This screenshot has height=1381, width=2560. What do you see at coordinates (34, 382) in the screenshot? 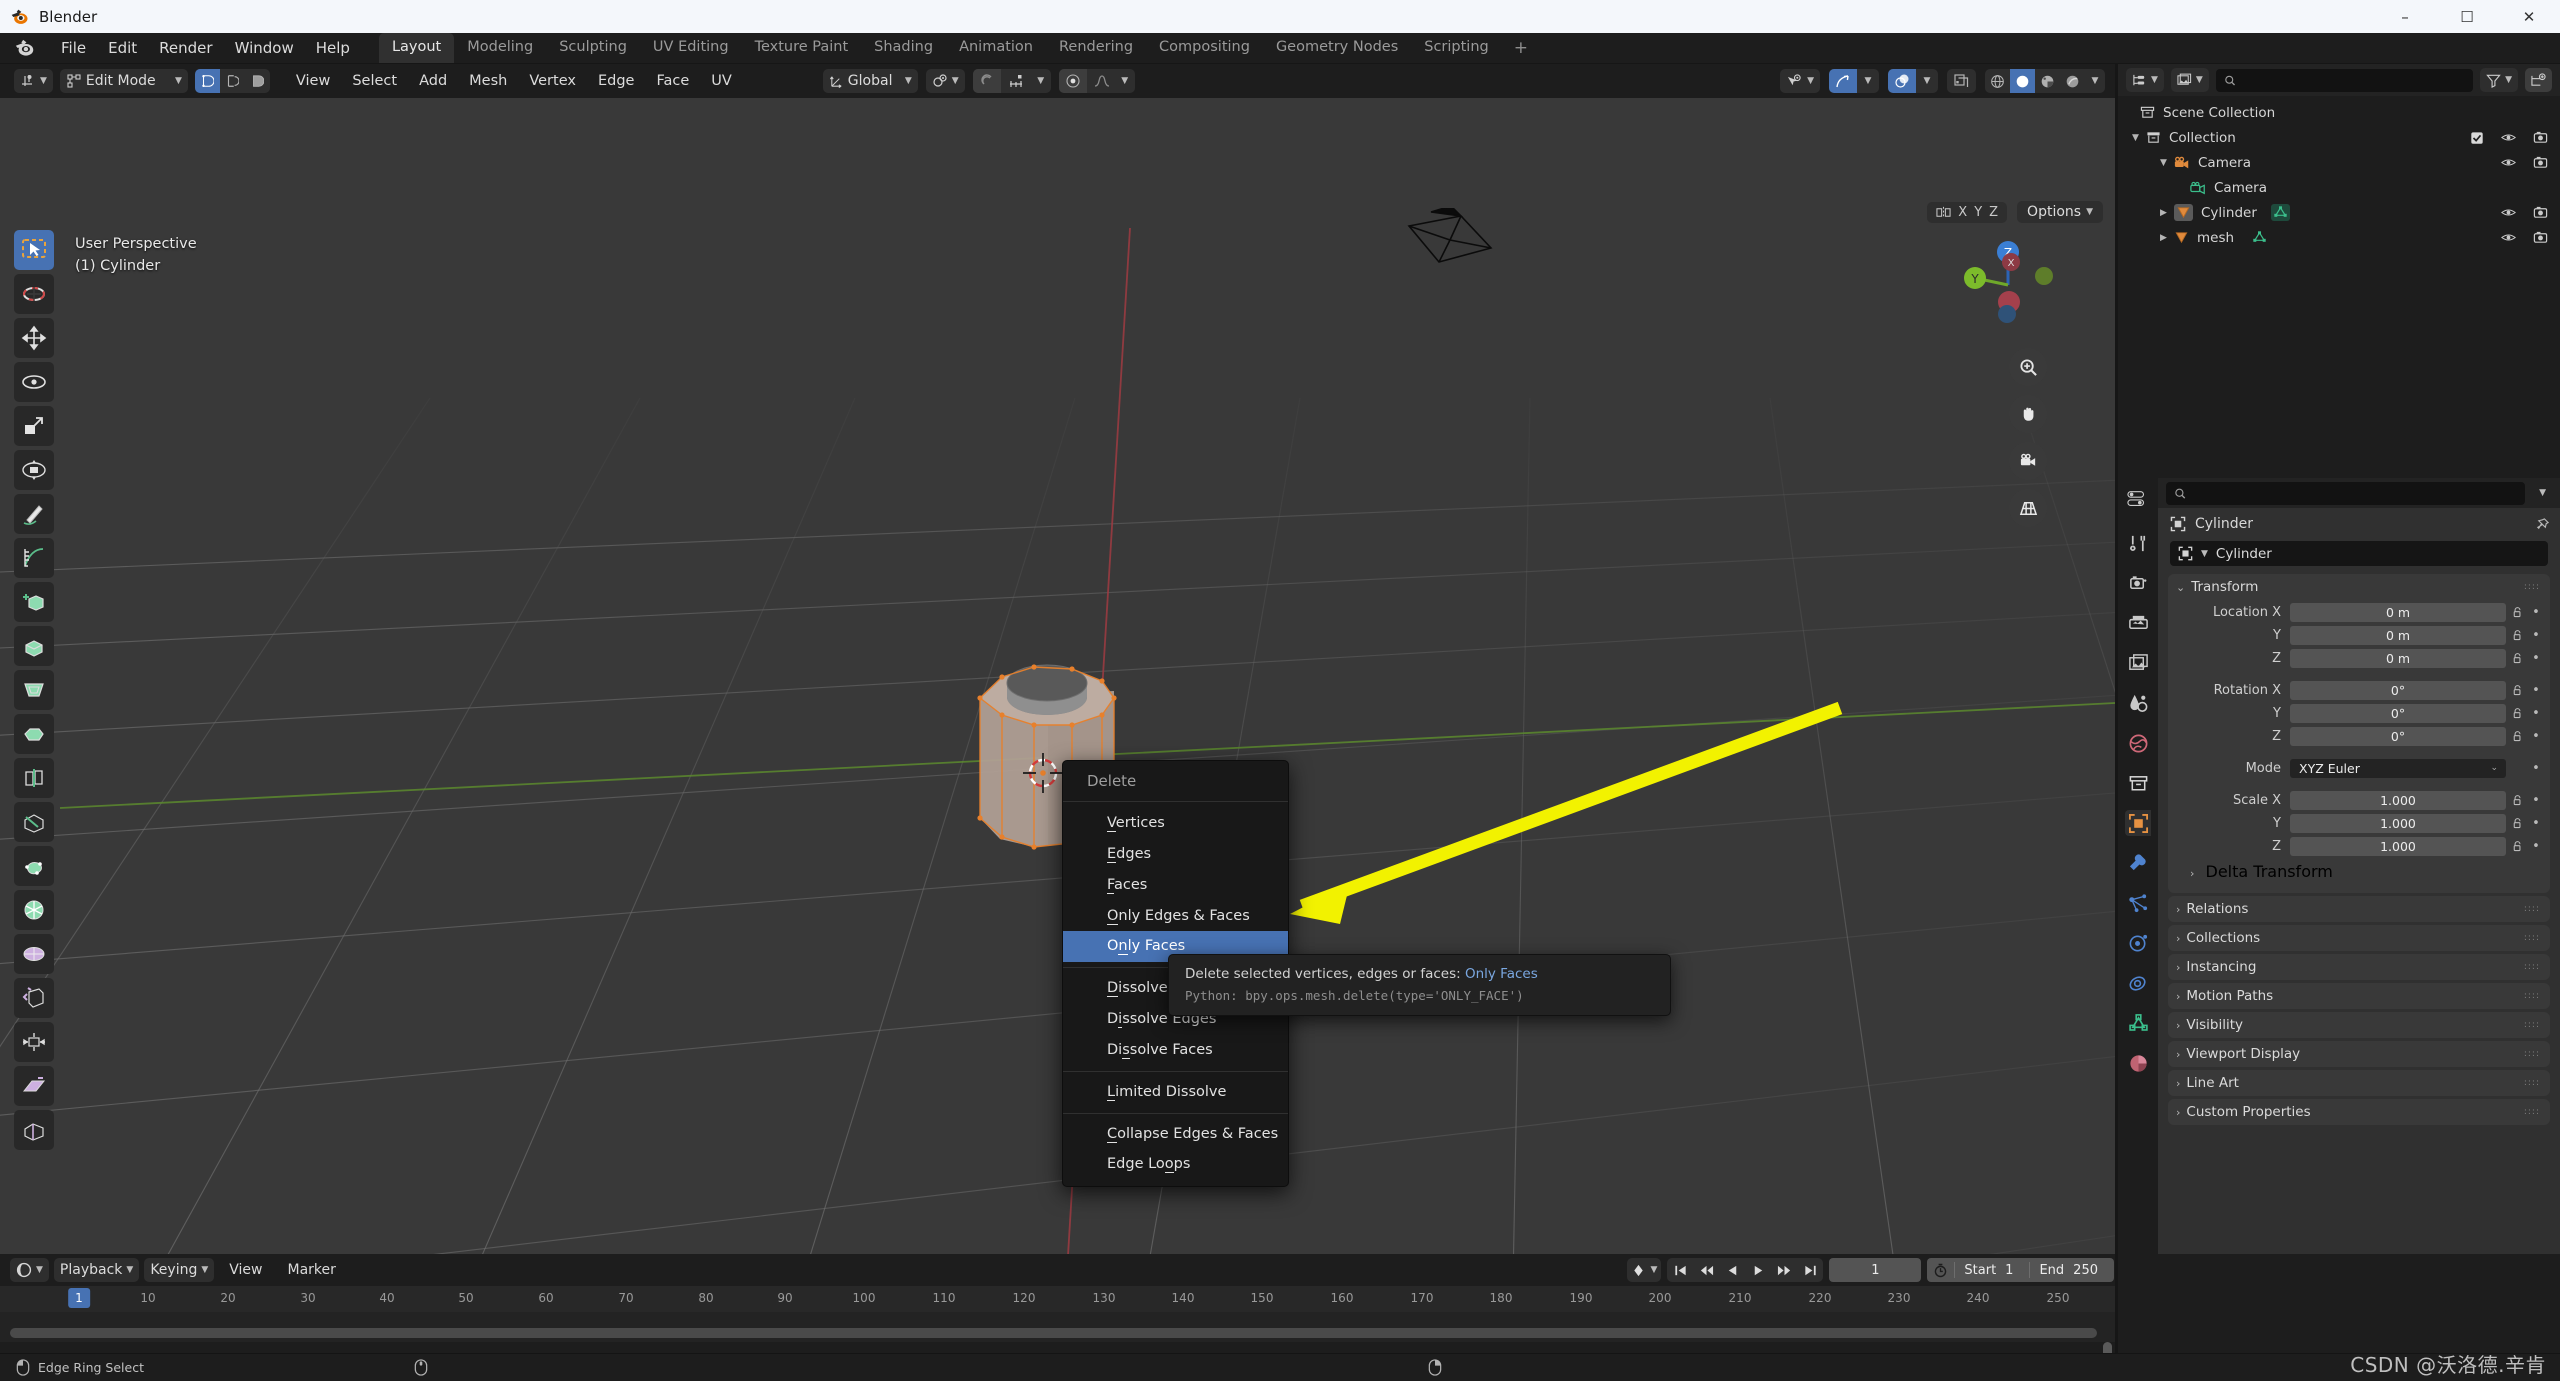
I see `rotate-tool` at bounding box center [34, 382].